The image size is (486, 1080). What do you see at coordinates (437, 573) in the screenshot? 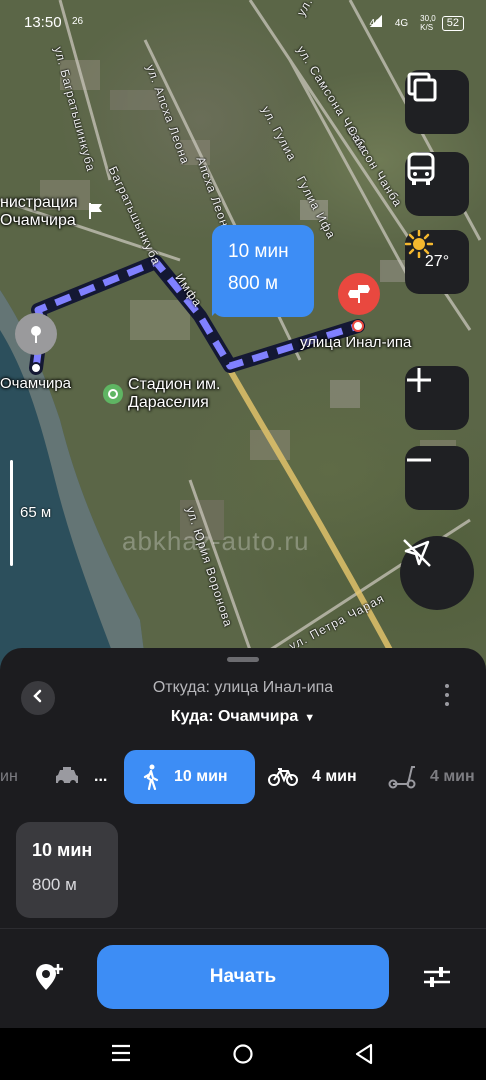
I see `location-button` at bounding box center [437, 573].